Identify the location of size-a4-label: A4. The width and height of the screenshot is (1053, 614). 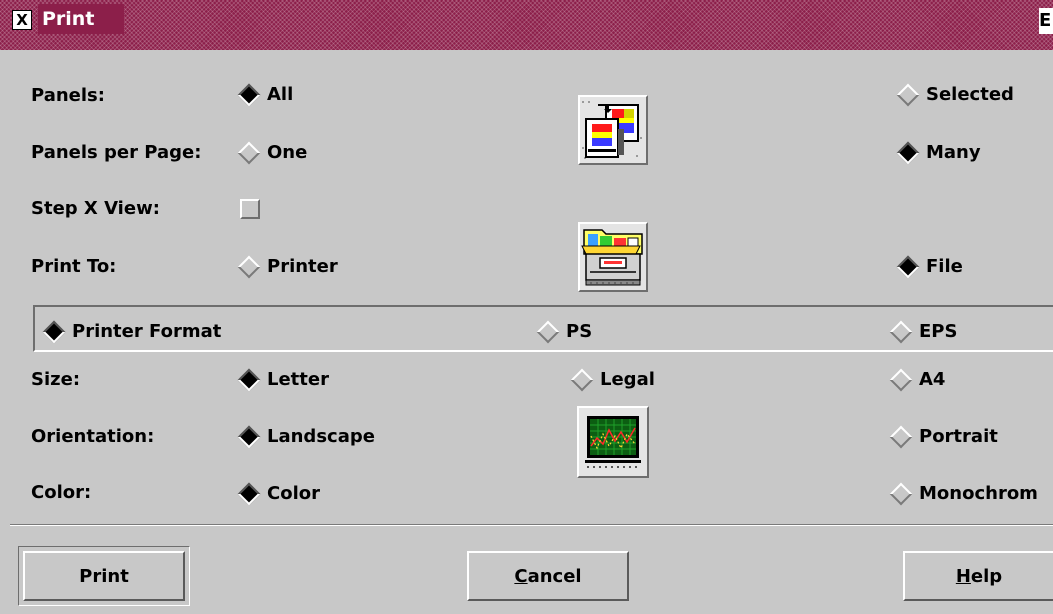
(932, 379).